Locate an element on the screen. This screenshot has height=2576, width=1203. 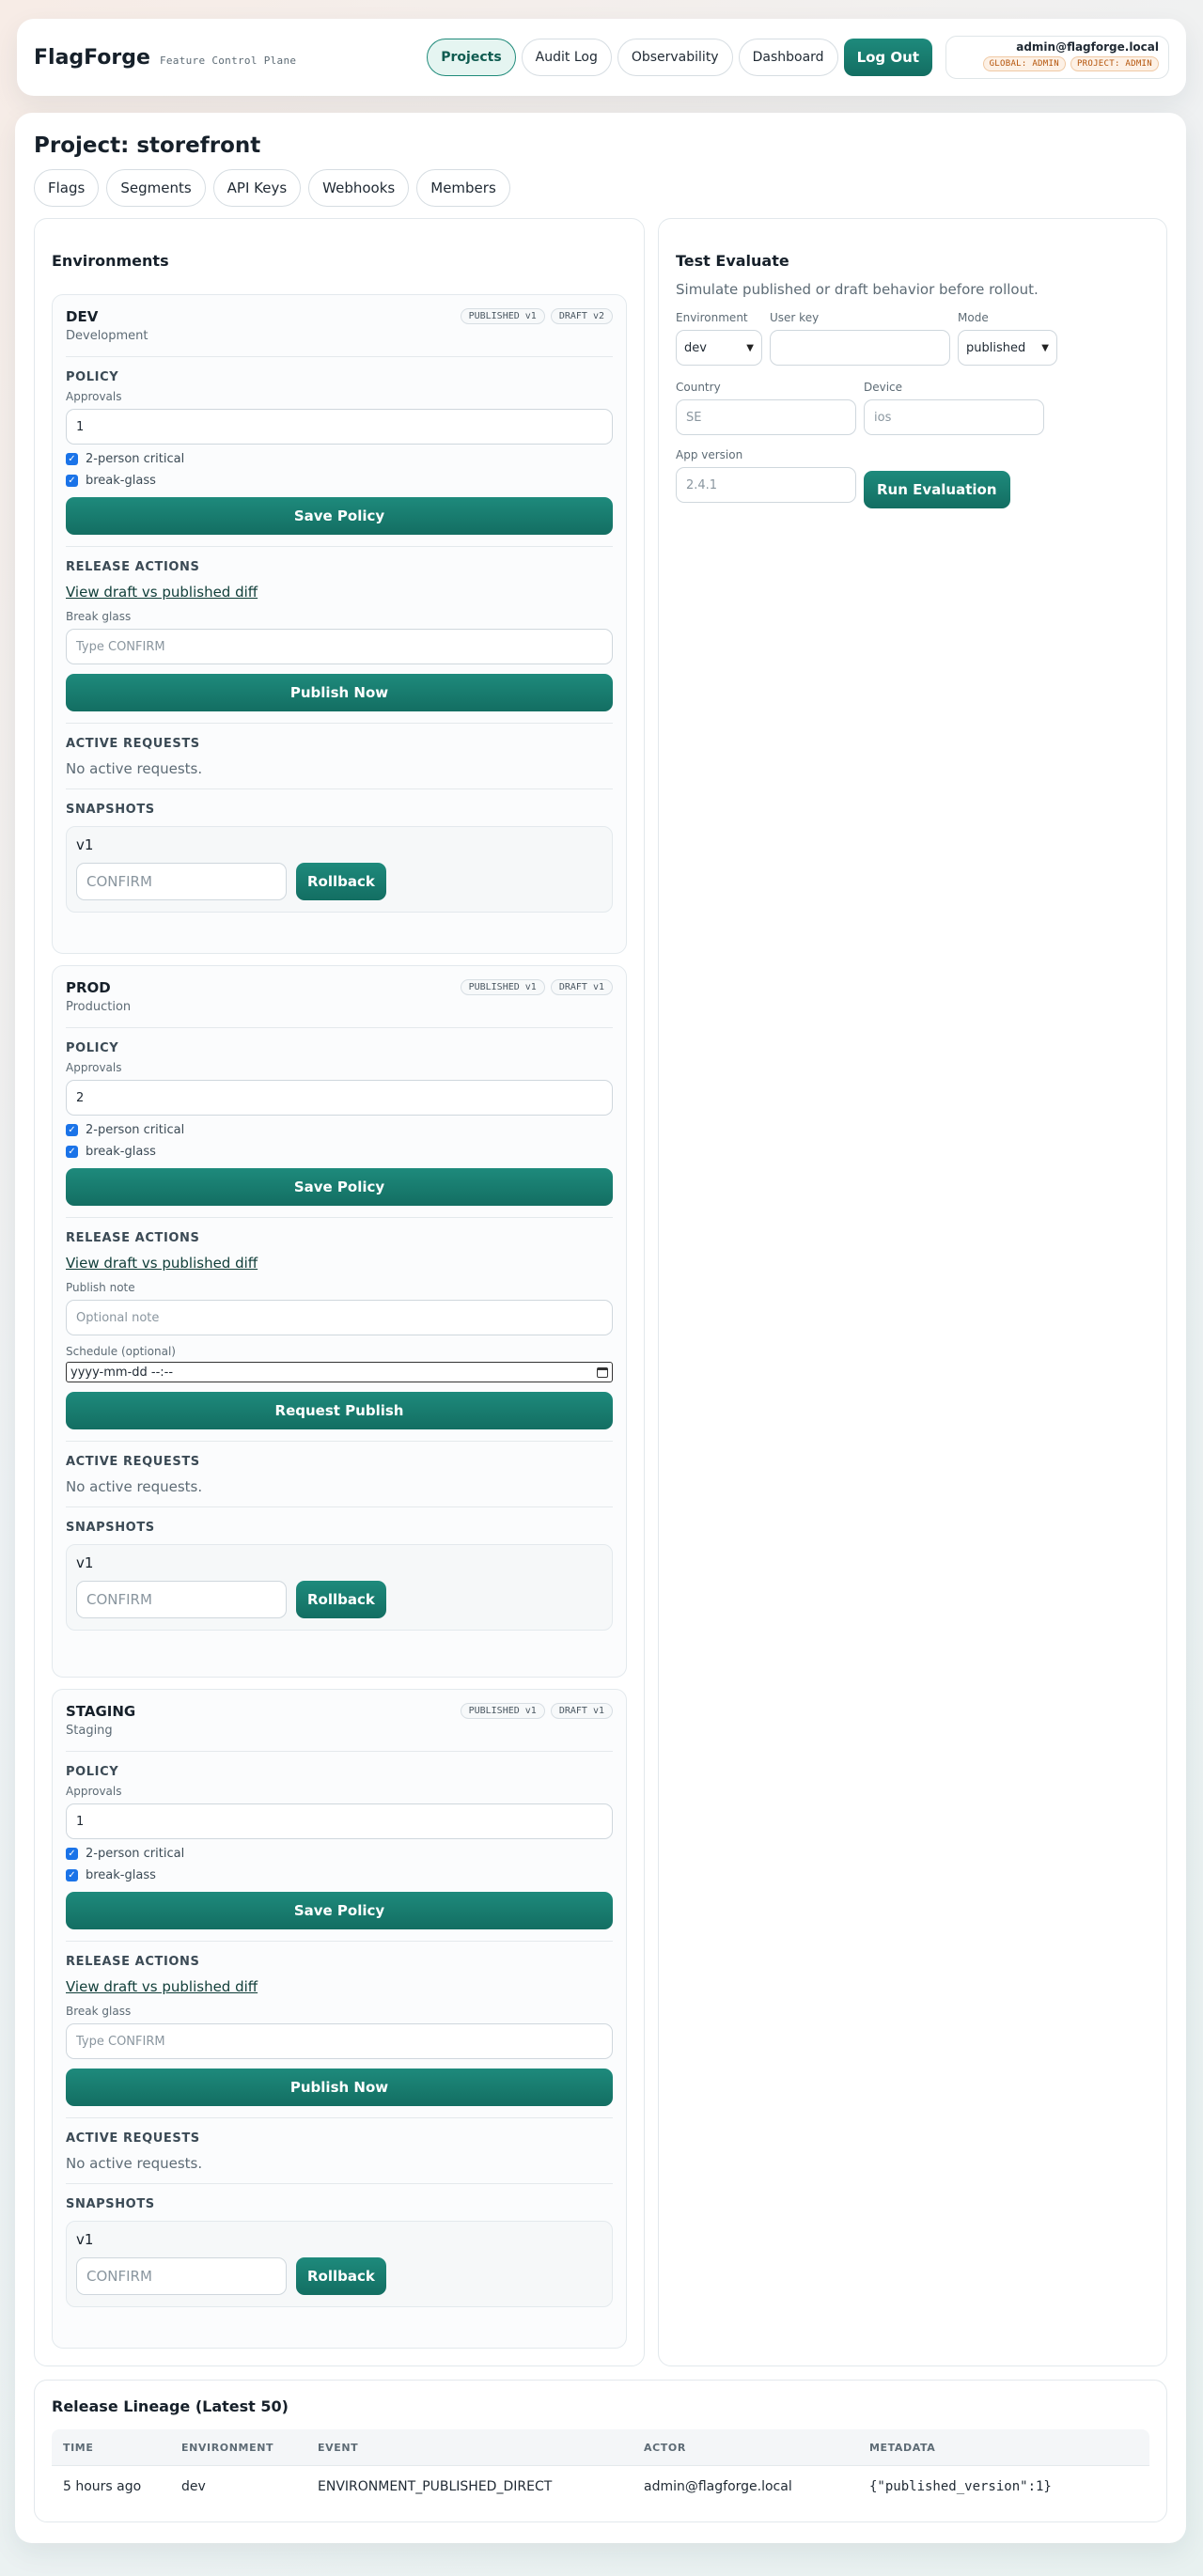
cell-event: ENVIRONMENT_PUBLISHED_DIRECT is located at coordinates (435, 2486).